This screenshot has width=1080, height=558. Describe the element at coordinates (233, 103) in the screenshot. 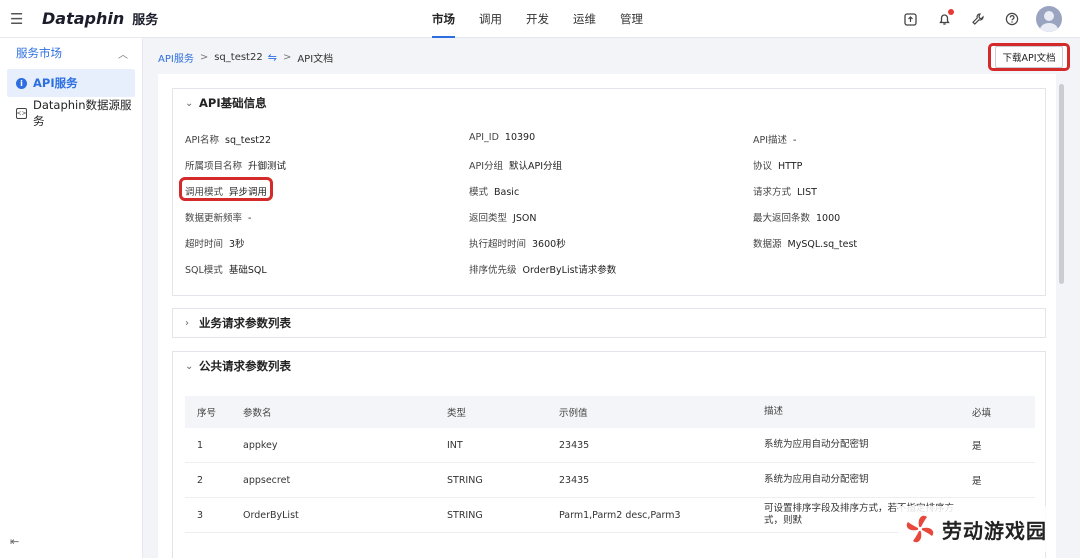

I see `section-title: API基础信息` at that location.